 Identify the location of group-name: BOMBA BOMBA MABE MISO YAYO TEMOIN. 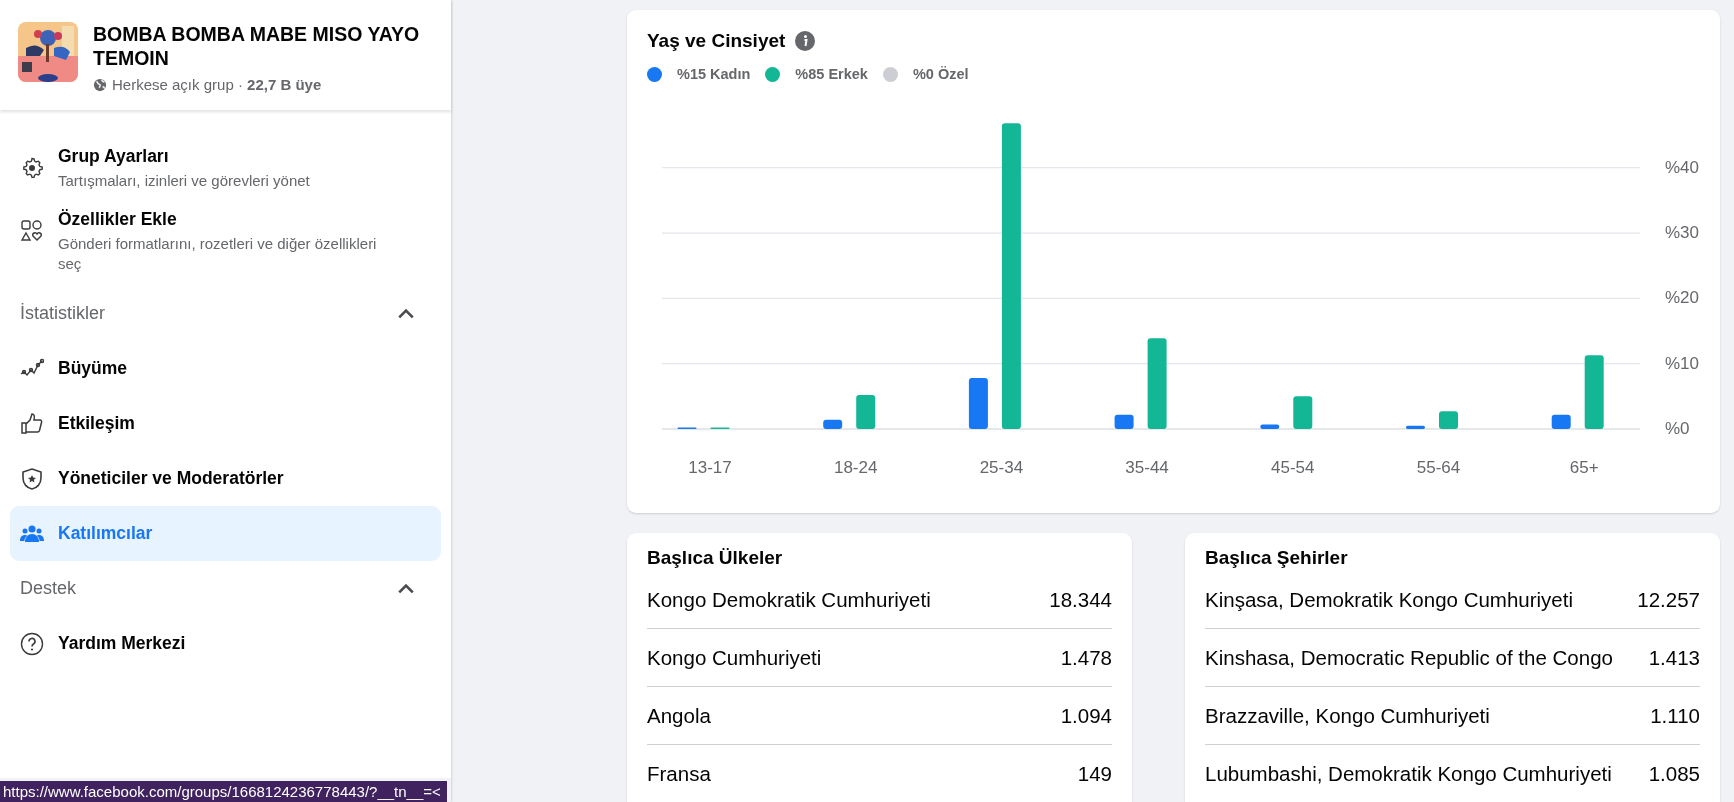
(263, 46).